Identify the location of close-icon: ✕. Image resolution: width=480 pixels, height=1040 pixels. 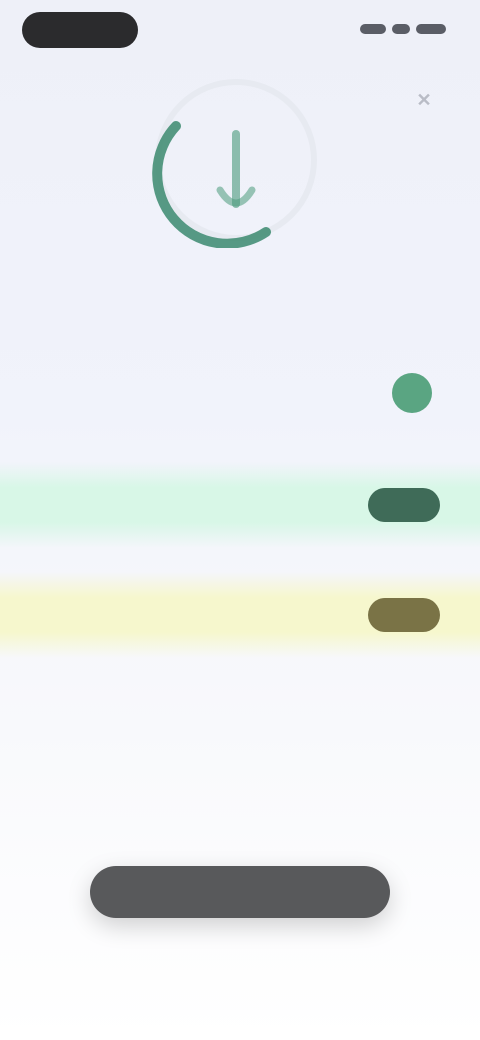
(424, 99).